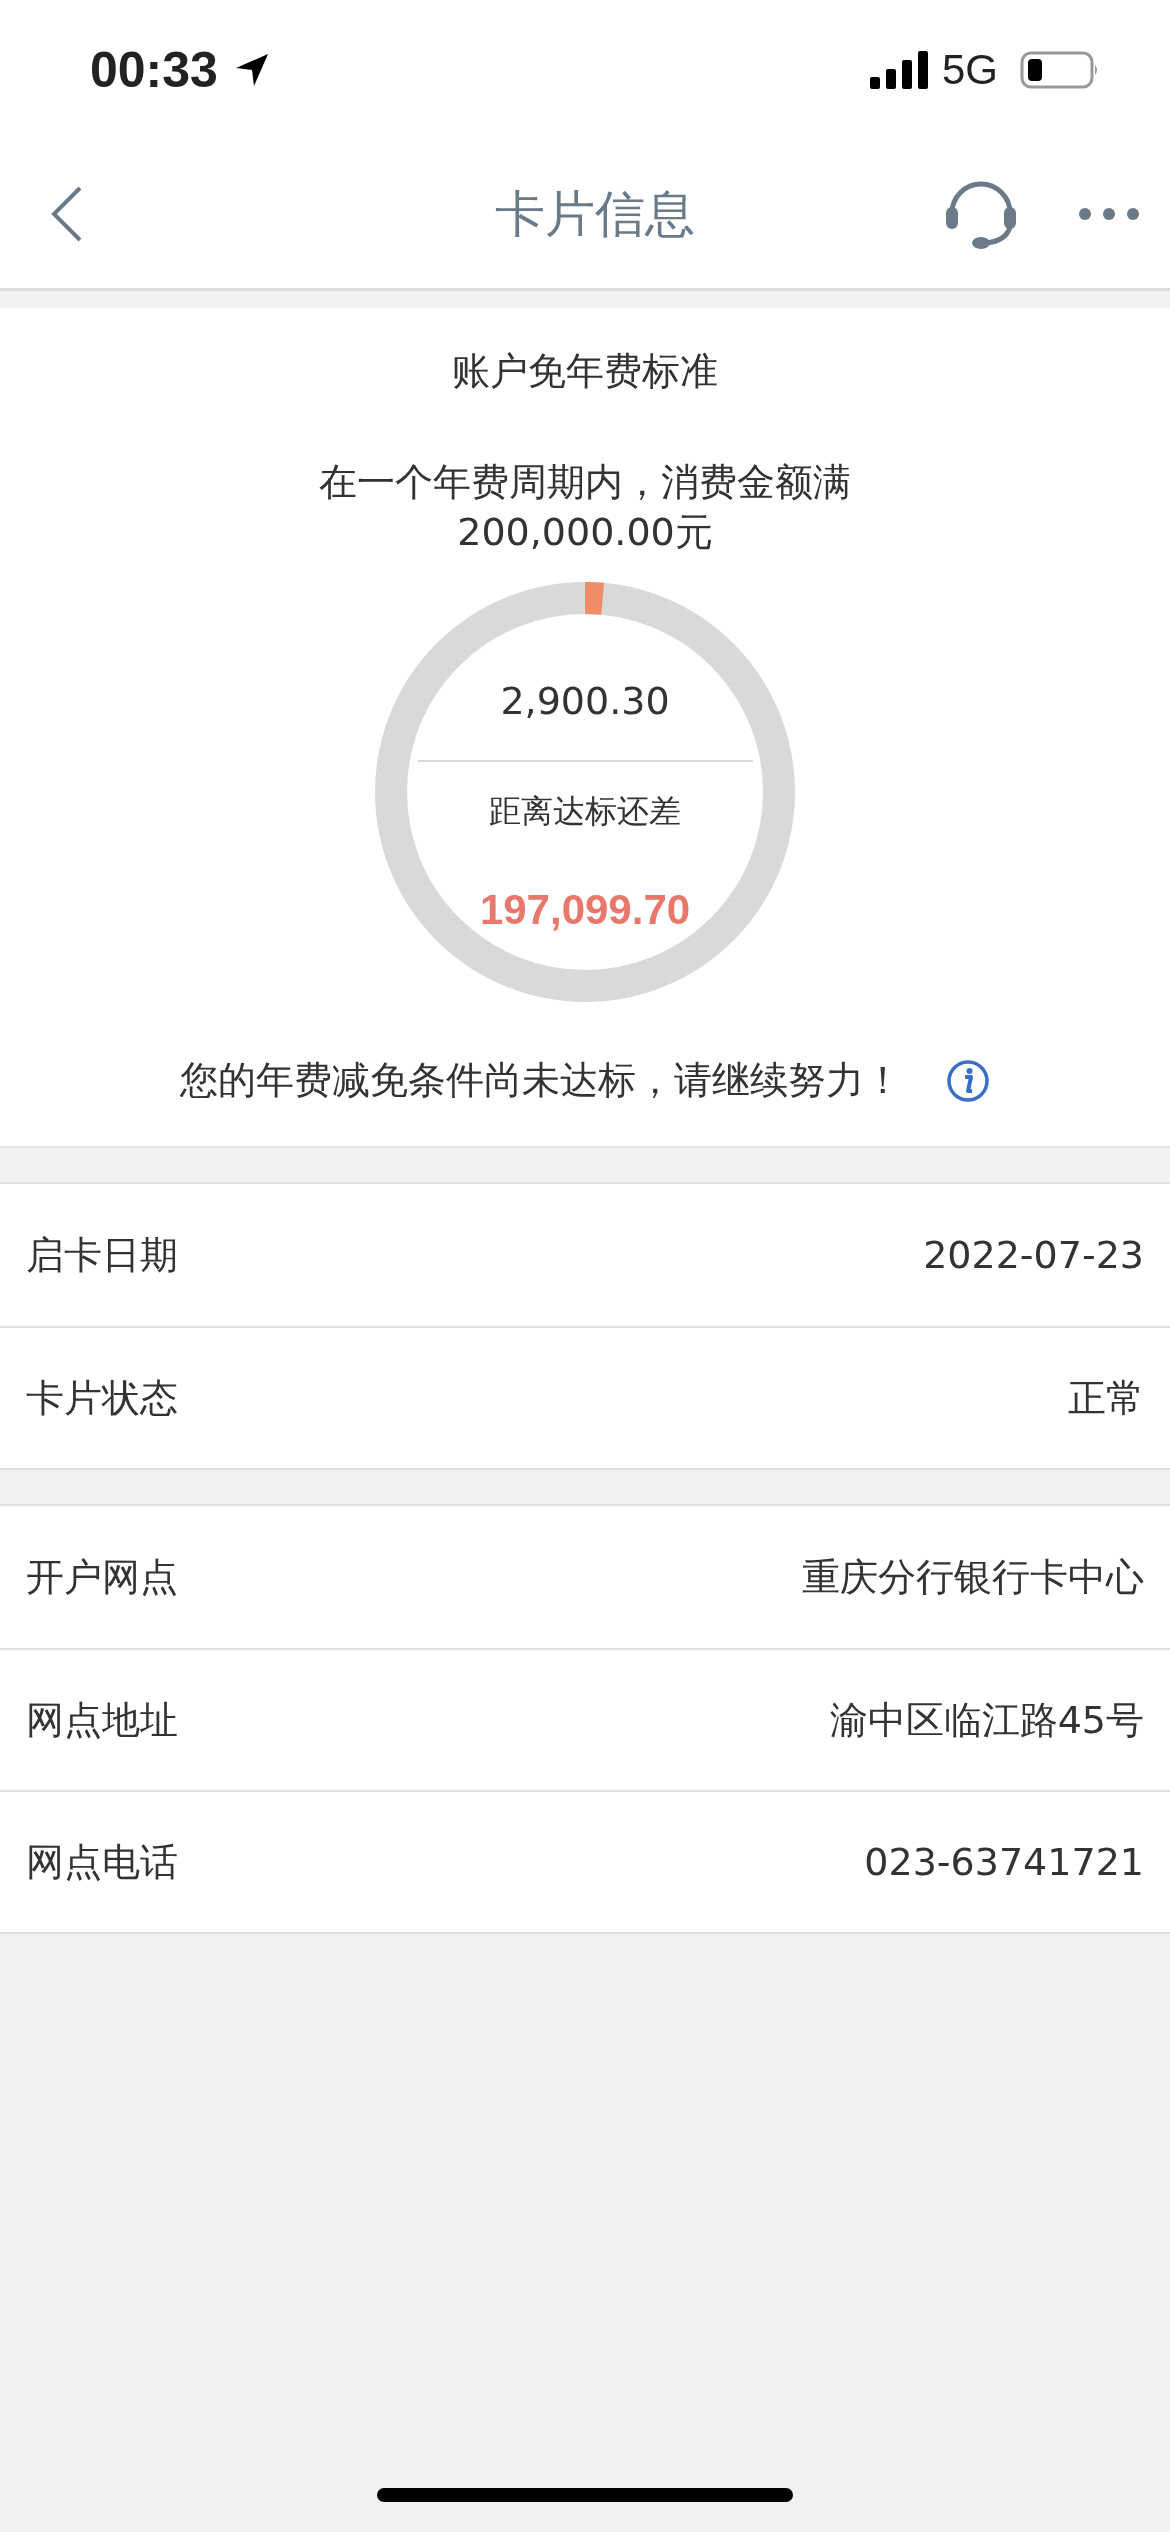 The image size is (1170, 2532). I want to click on battery-icon, so click(1060, 70).